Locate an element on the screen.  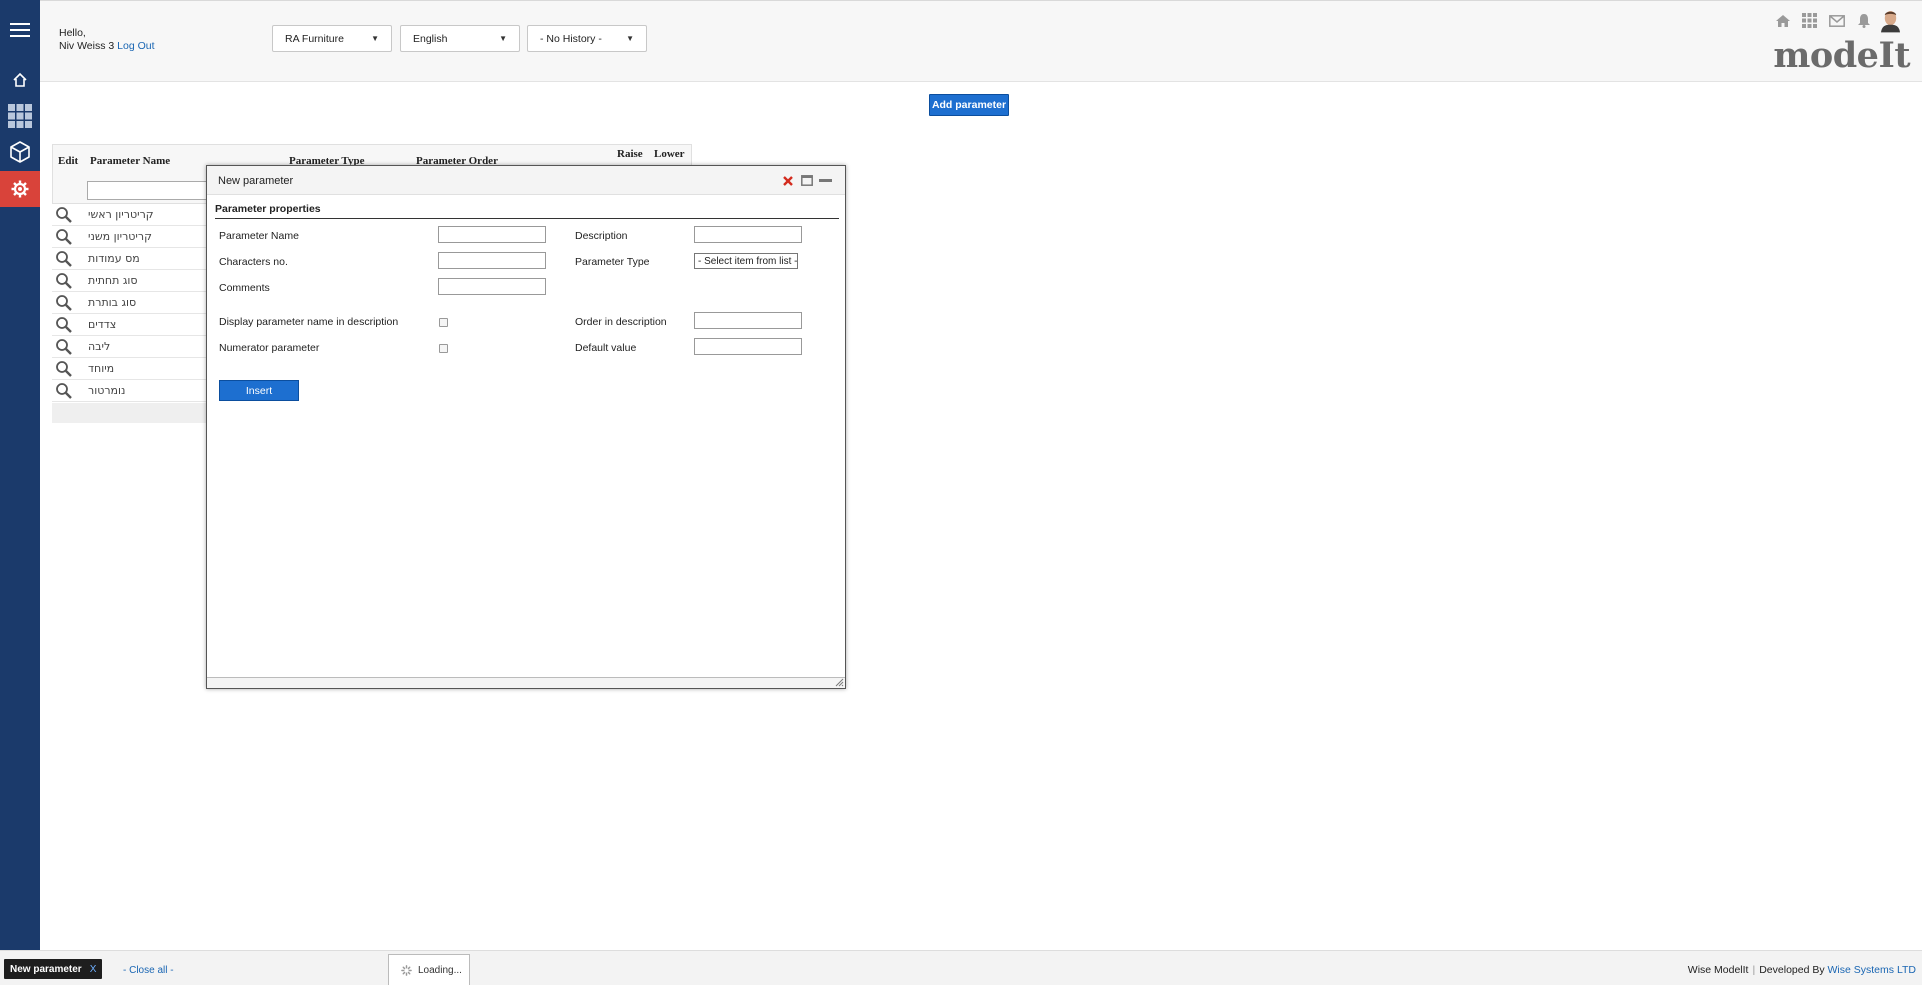
logout-link: Log Out is located at coordinates (135, 46).